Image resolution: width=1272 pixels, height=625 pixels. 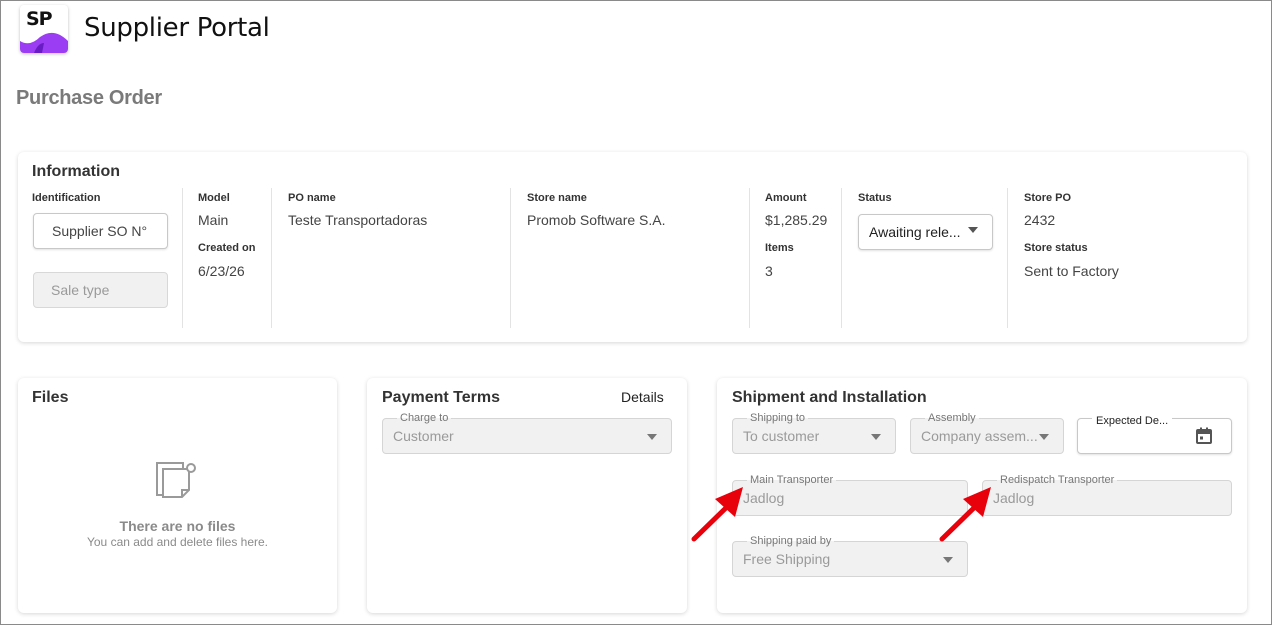 I want to click on main-transporter-field: Main Transporter Jadlog, so click(x=850, y=495).